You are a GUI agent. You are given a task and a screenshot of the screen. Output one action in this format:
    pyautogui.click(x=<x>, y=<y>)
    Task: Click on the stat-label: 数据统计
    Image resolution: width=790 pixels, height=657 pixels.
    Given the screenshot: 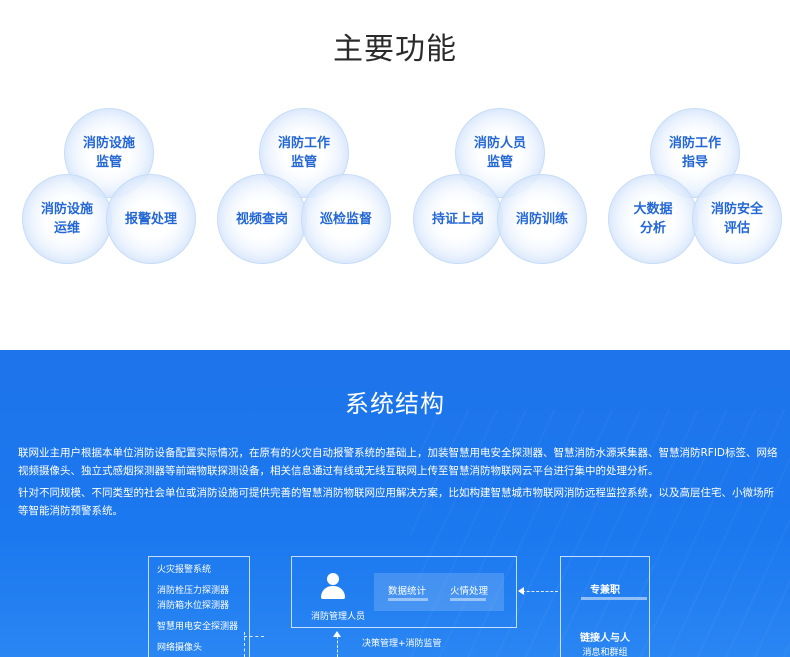 What is the action you would take?
    pyautogui.click(x=407, y=591)
    